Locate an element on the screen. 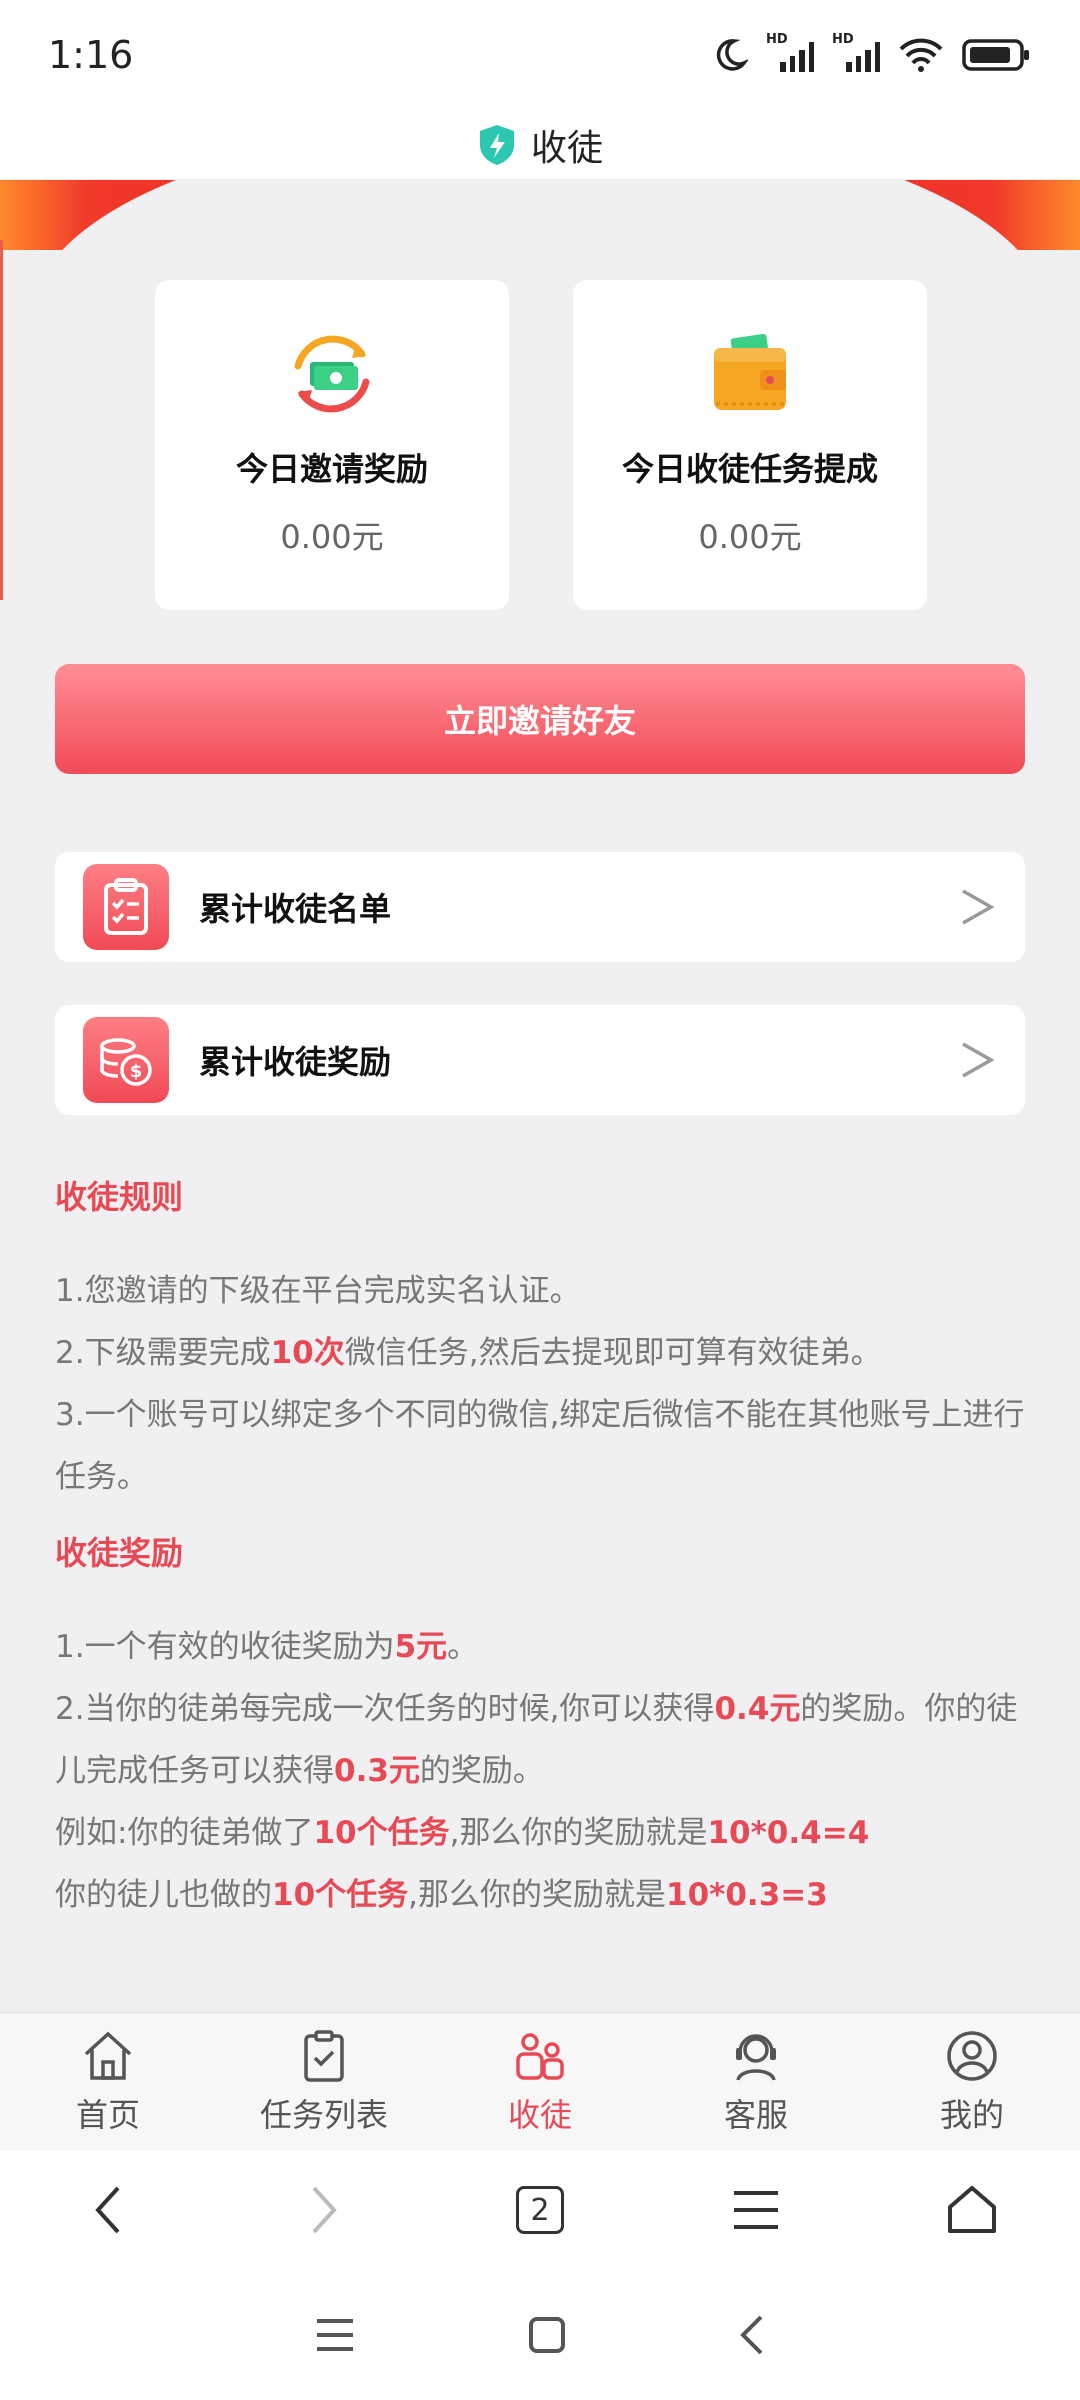  chevron-left-icon is located at coordinates (107, 2210).